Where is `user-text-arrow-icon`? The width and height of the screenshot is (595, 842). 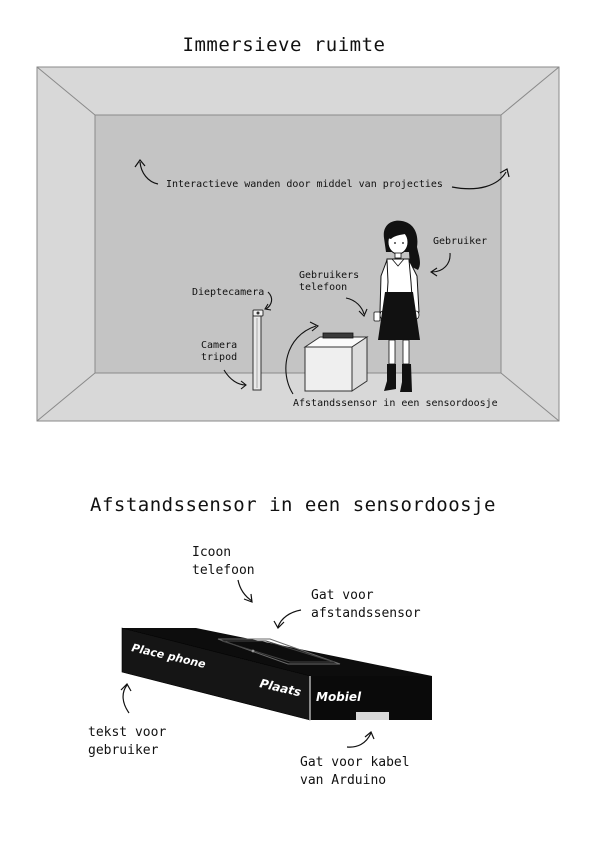
user-text-arrow-icon is located at coordinates (126, 698).